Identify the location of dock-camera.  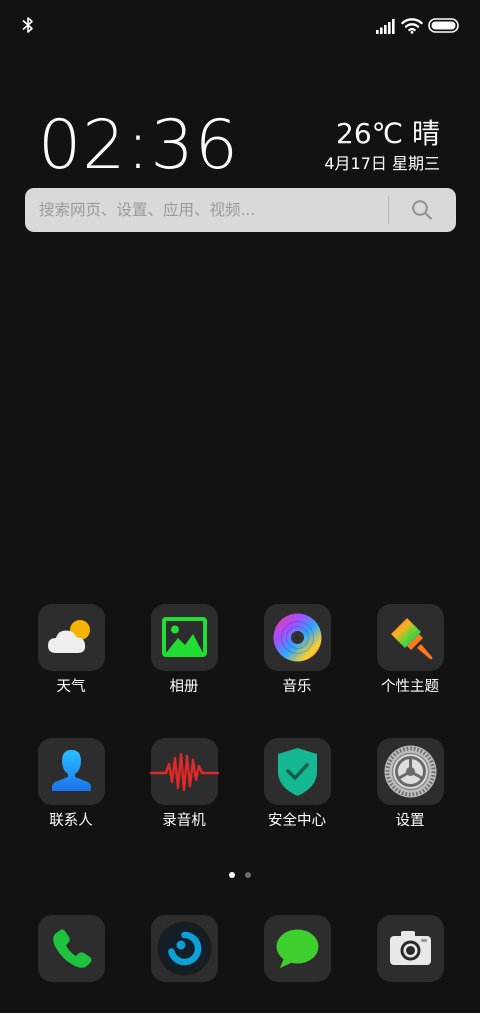
(410, 948).